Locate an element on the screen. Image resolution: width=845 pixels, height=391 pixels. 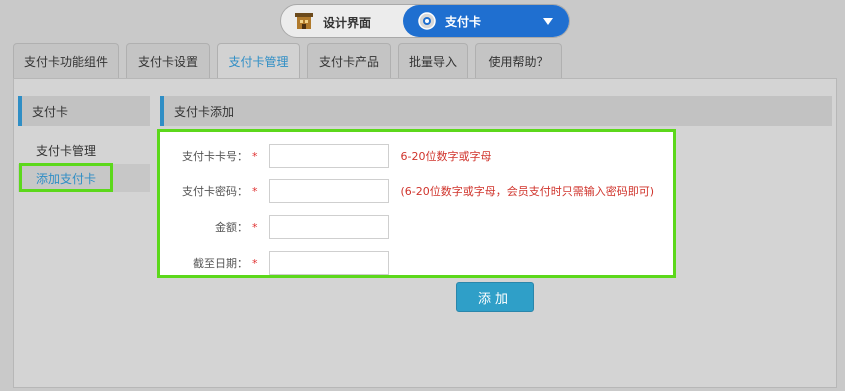
tab-batch-import: 批量导入 is located at coordinates (433, 61).